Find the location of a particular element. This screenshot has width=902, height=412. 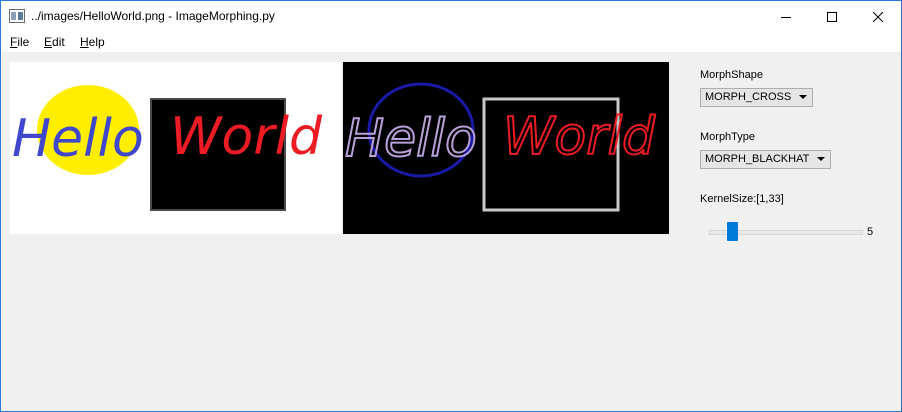

kernel-size-label: KernelSize:[1,33] is located at coordinates (742, 199).